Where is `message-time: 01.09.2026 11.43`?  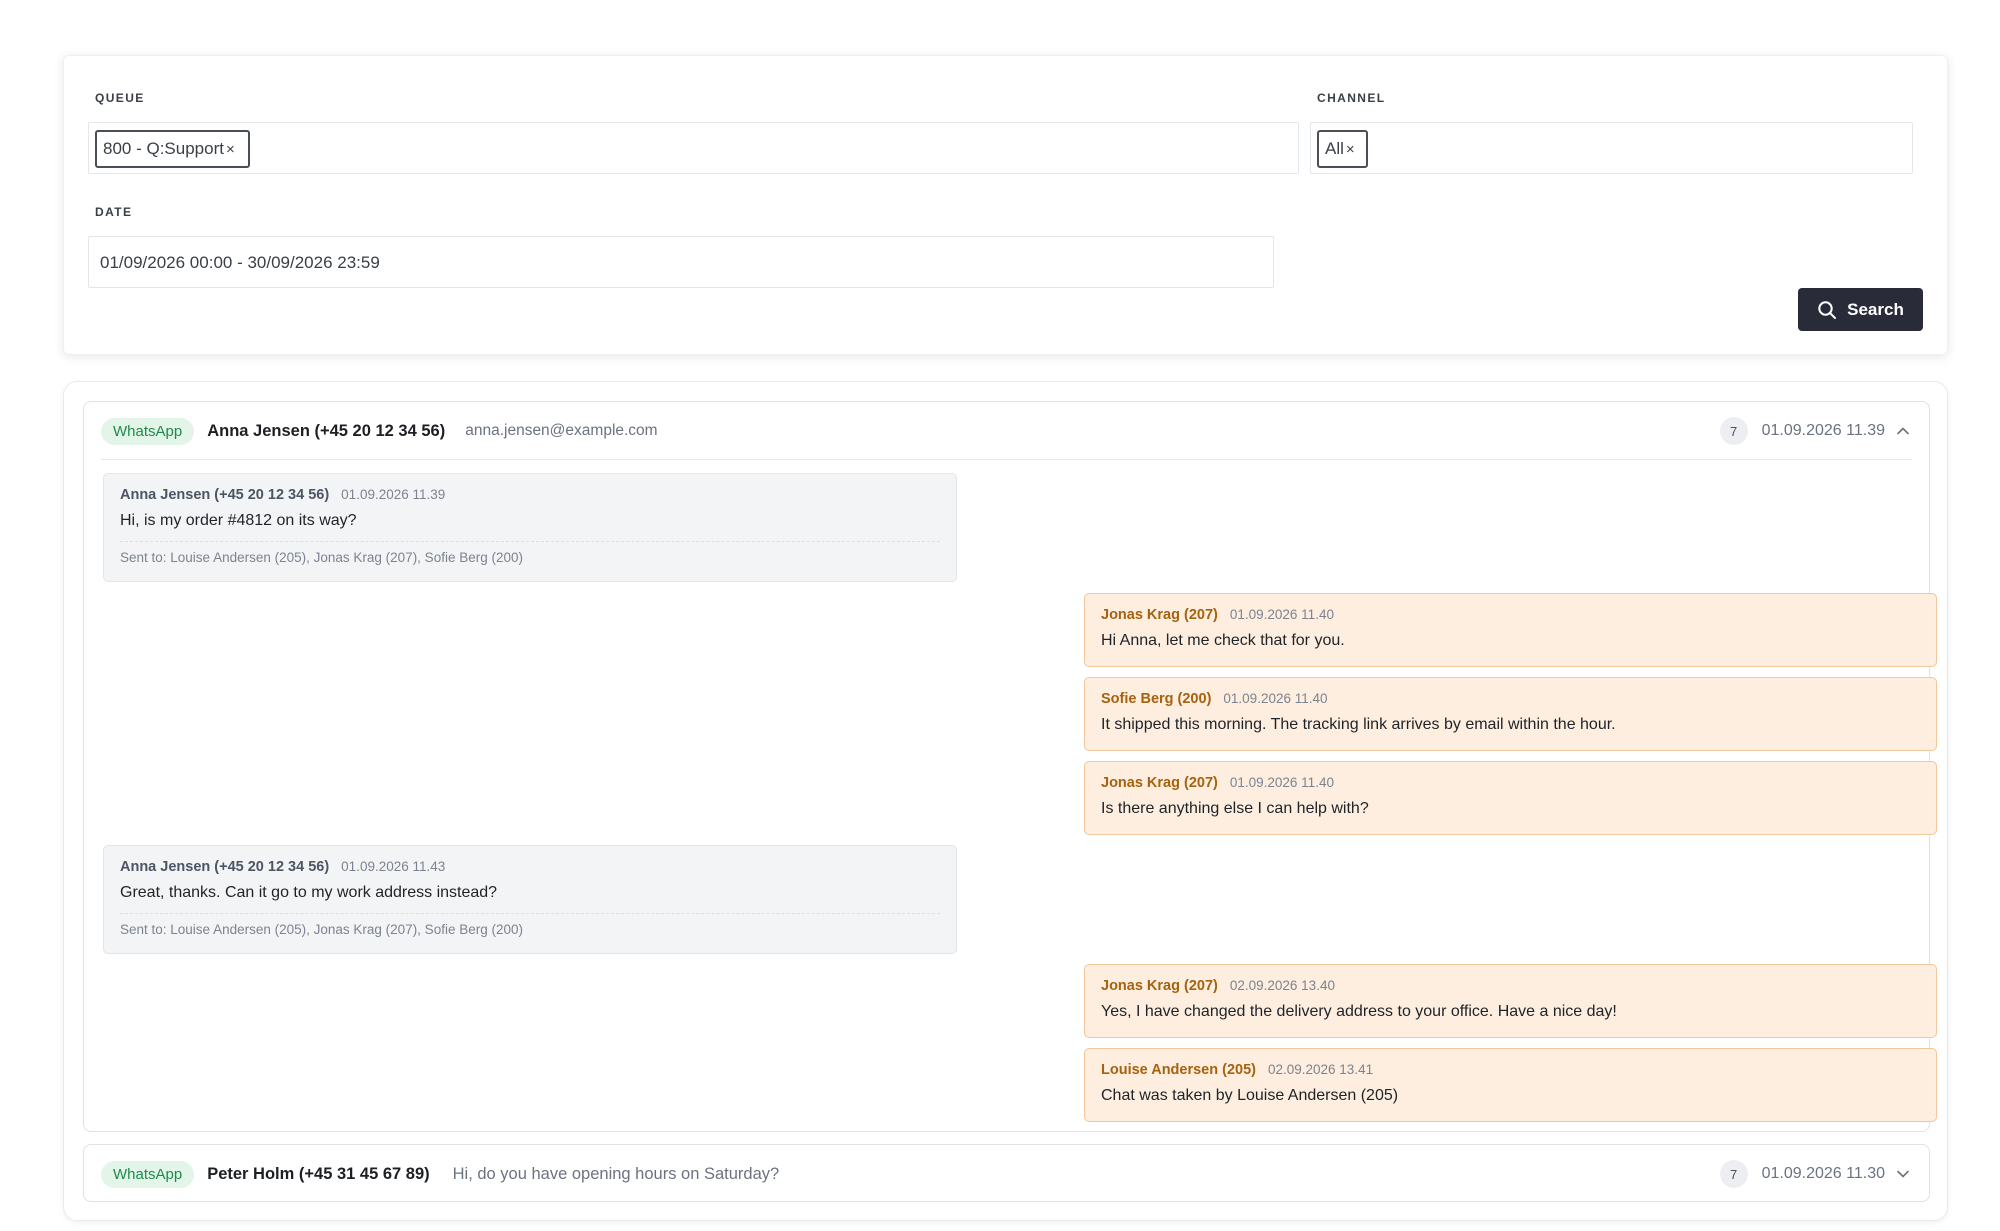
message-time: 01.09.2026 11.43 is located at coordinates (393, 866).